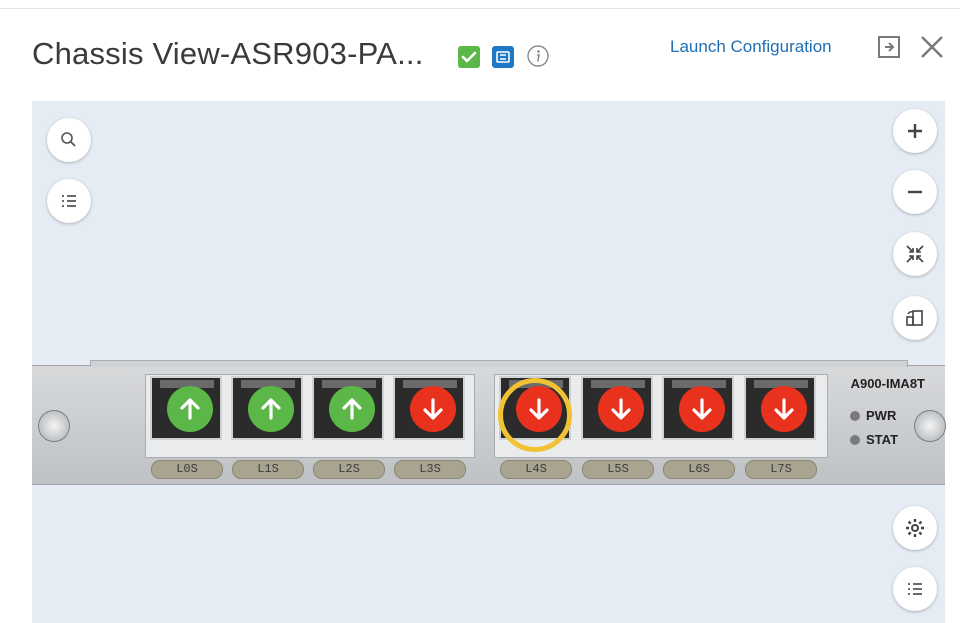 This screenshot has width=960, height=623. What do you see at coordinates (855, 439) in the screenshot?
I see `stat-led` at bounding box center [855, 439].